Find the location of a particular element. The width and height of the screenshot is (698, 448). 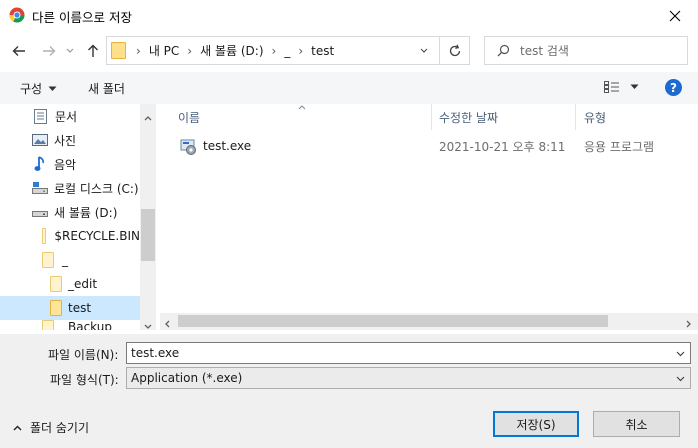

nav-item-label: $RECYCLE.BIN is located at coordinates (97, 236).